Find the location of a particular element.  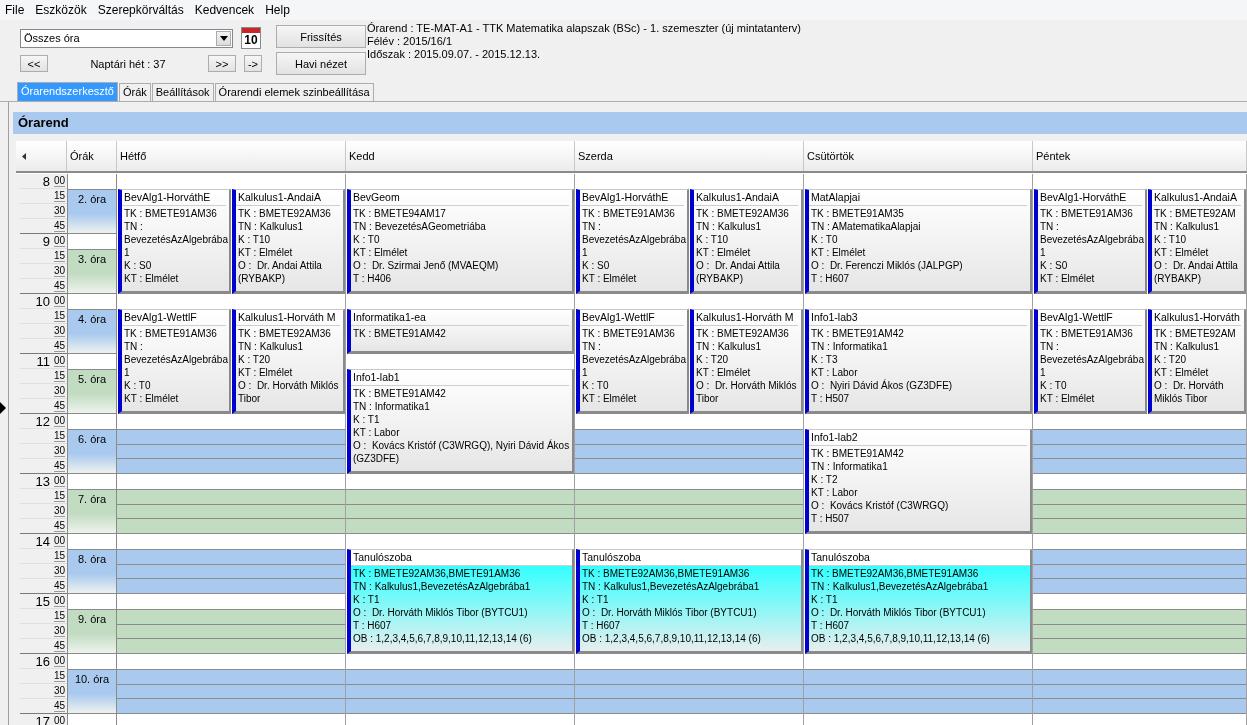

menu-item: Kedvencek is located at coordinates (225, 10).